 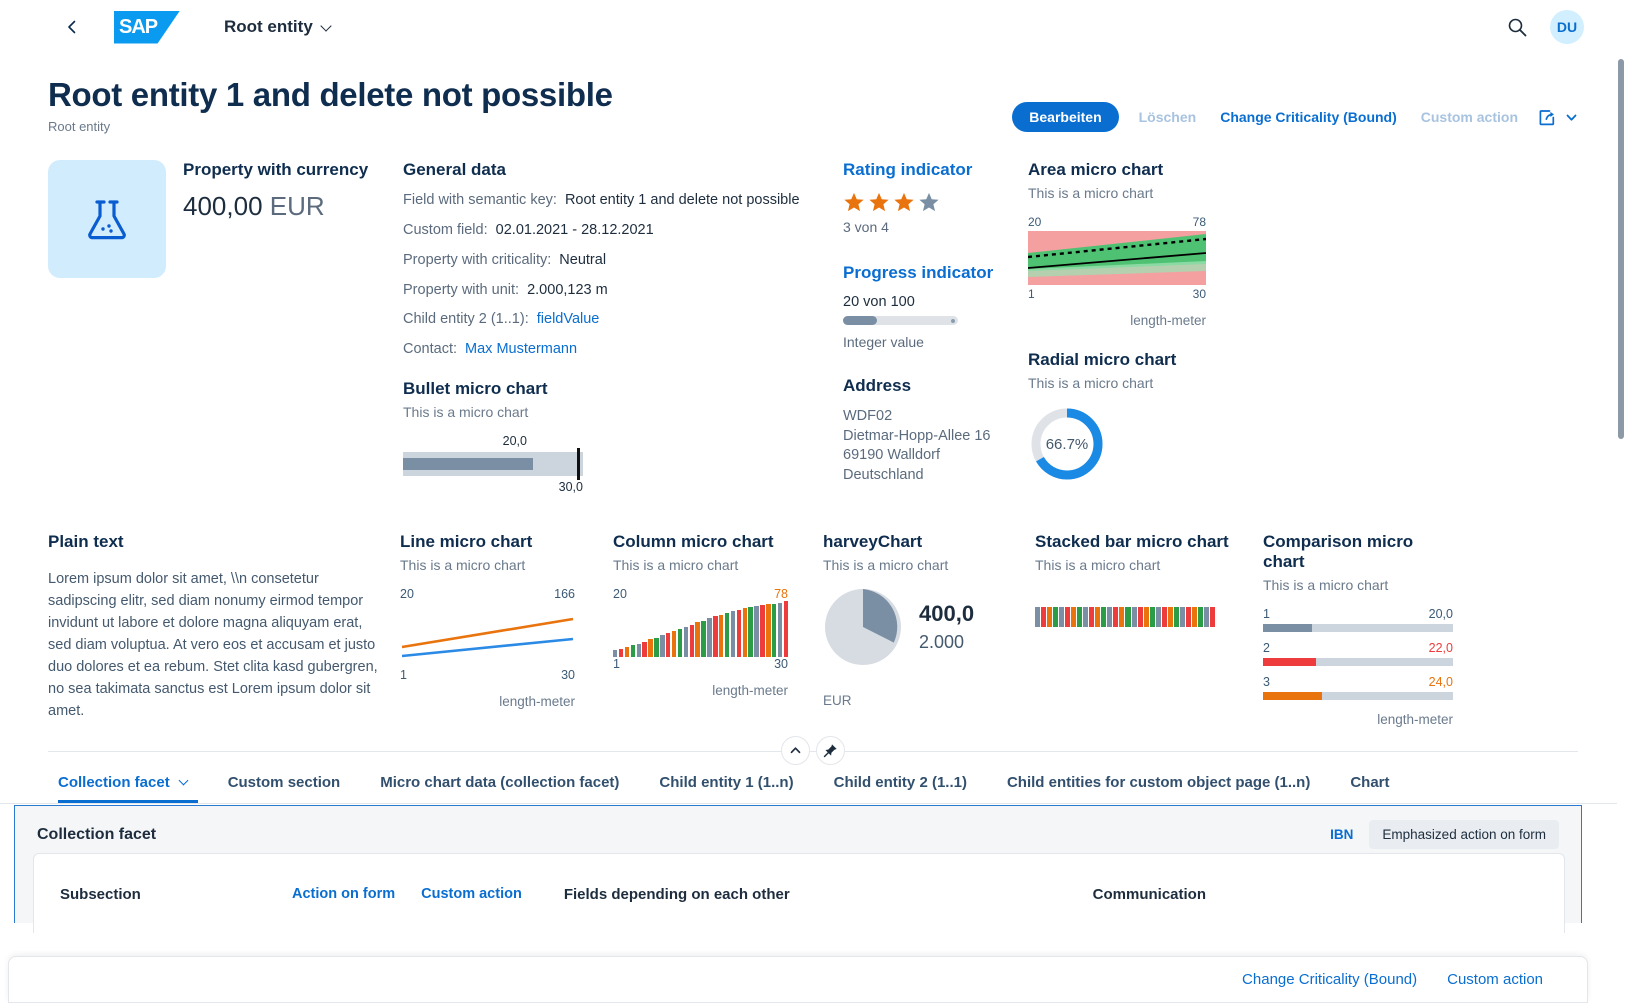 What do you see at coordinates (879, 302) in the screenshot?
I see `progress-value-label: 20 von 100` at bounding box center [879, 302].